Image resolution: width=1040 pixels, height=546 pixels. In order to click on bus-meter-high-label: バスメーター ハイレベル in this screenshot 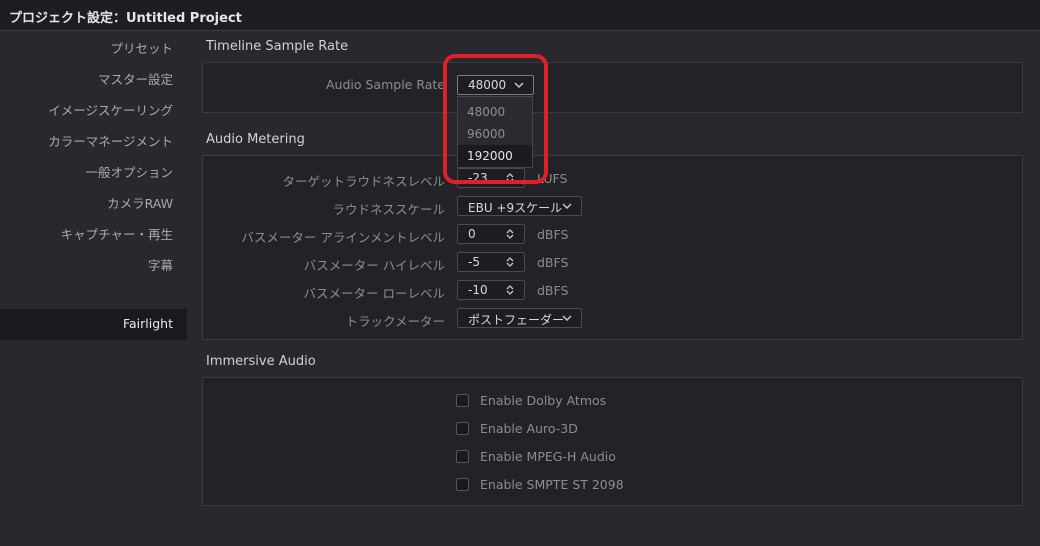, I will do `click(374, 265)`.